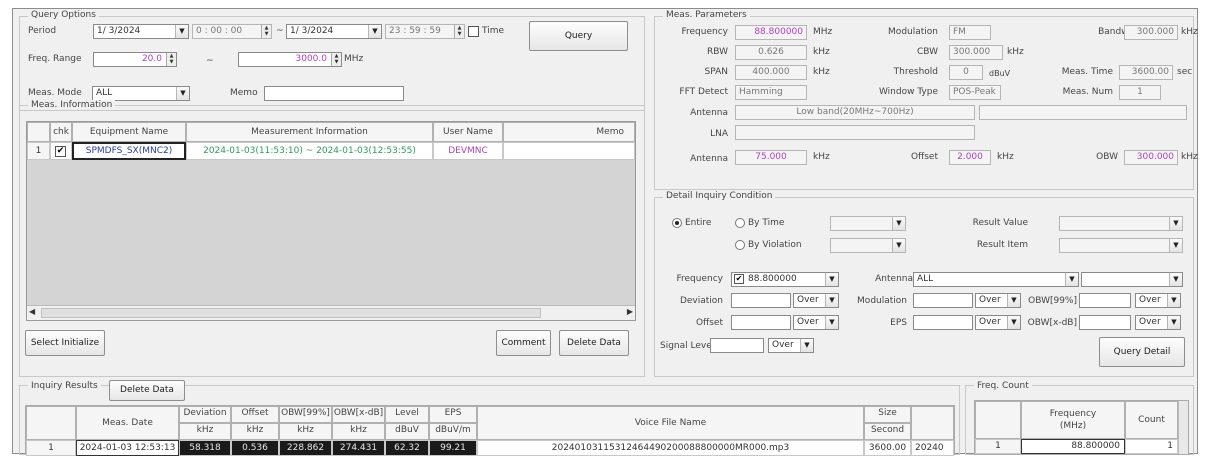 This screenshot has height=460, width=1208. Describe the element at coordinates (998, 322) in the screenshot. I see `eps-over-select: Over ▼` at that location.